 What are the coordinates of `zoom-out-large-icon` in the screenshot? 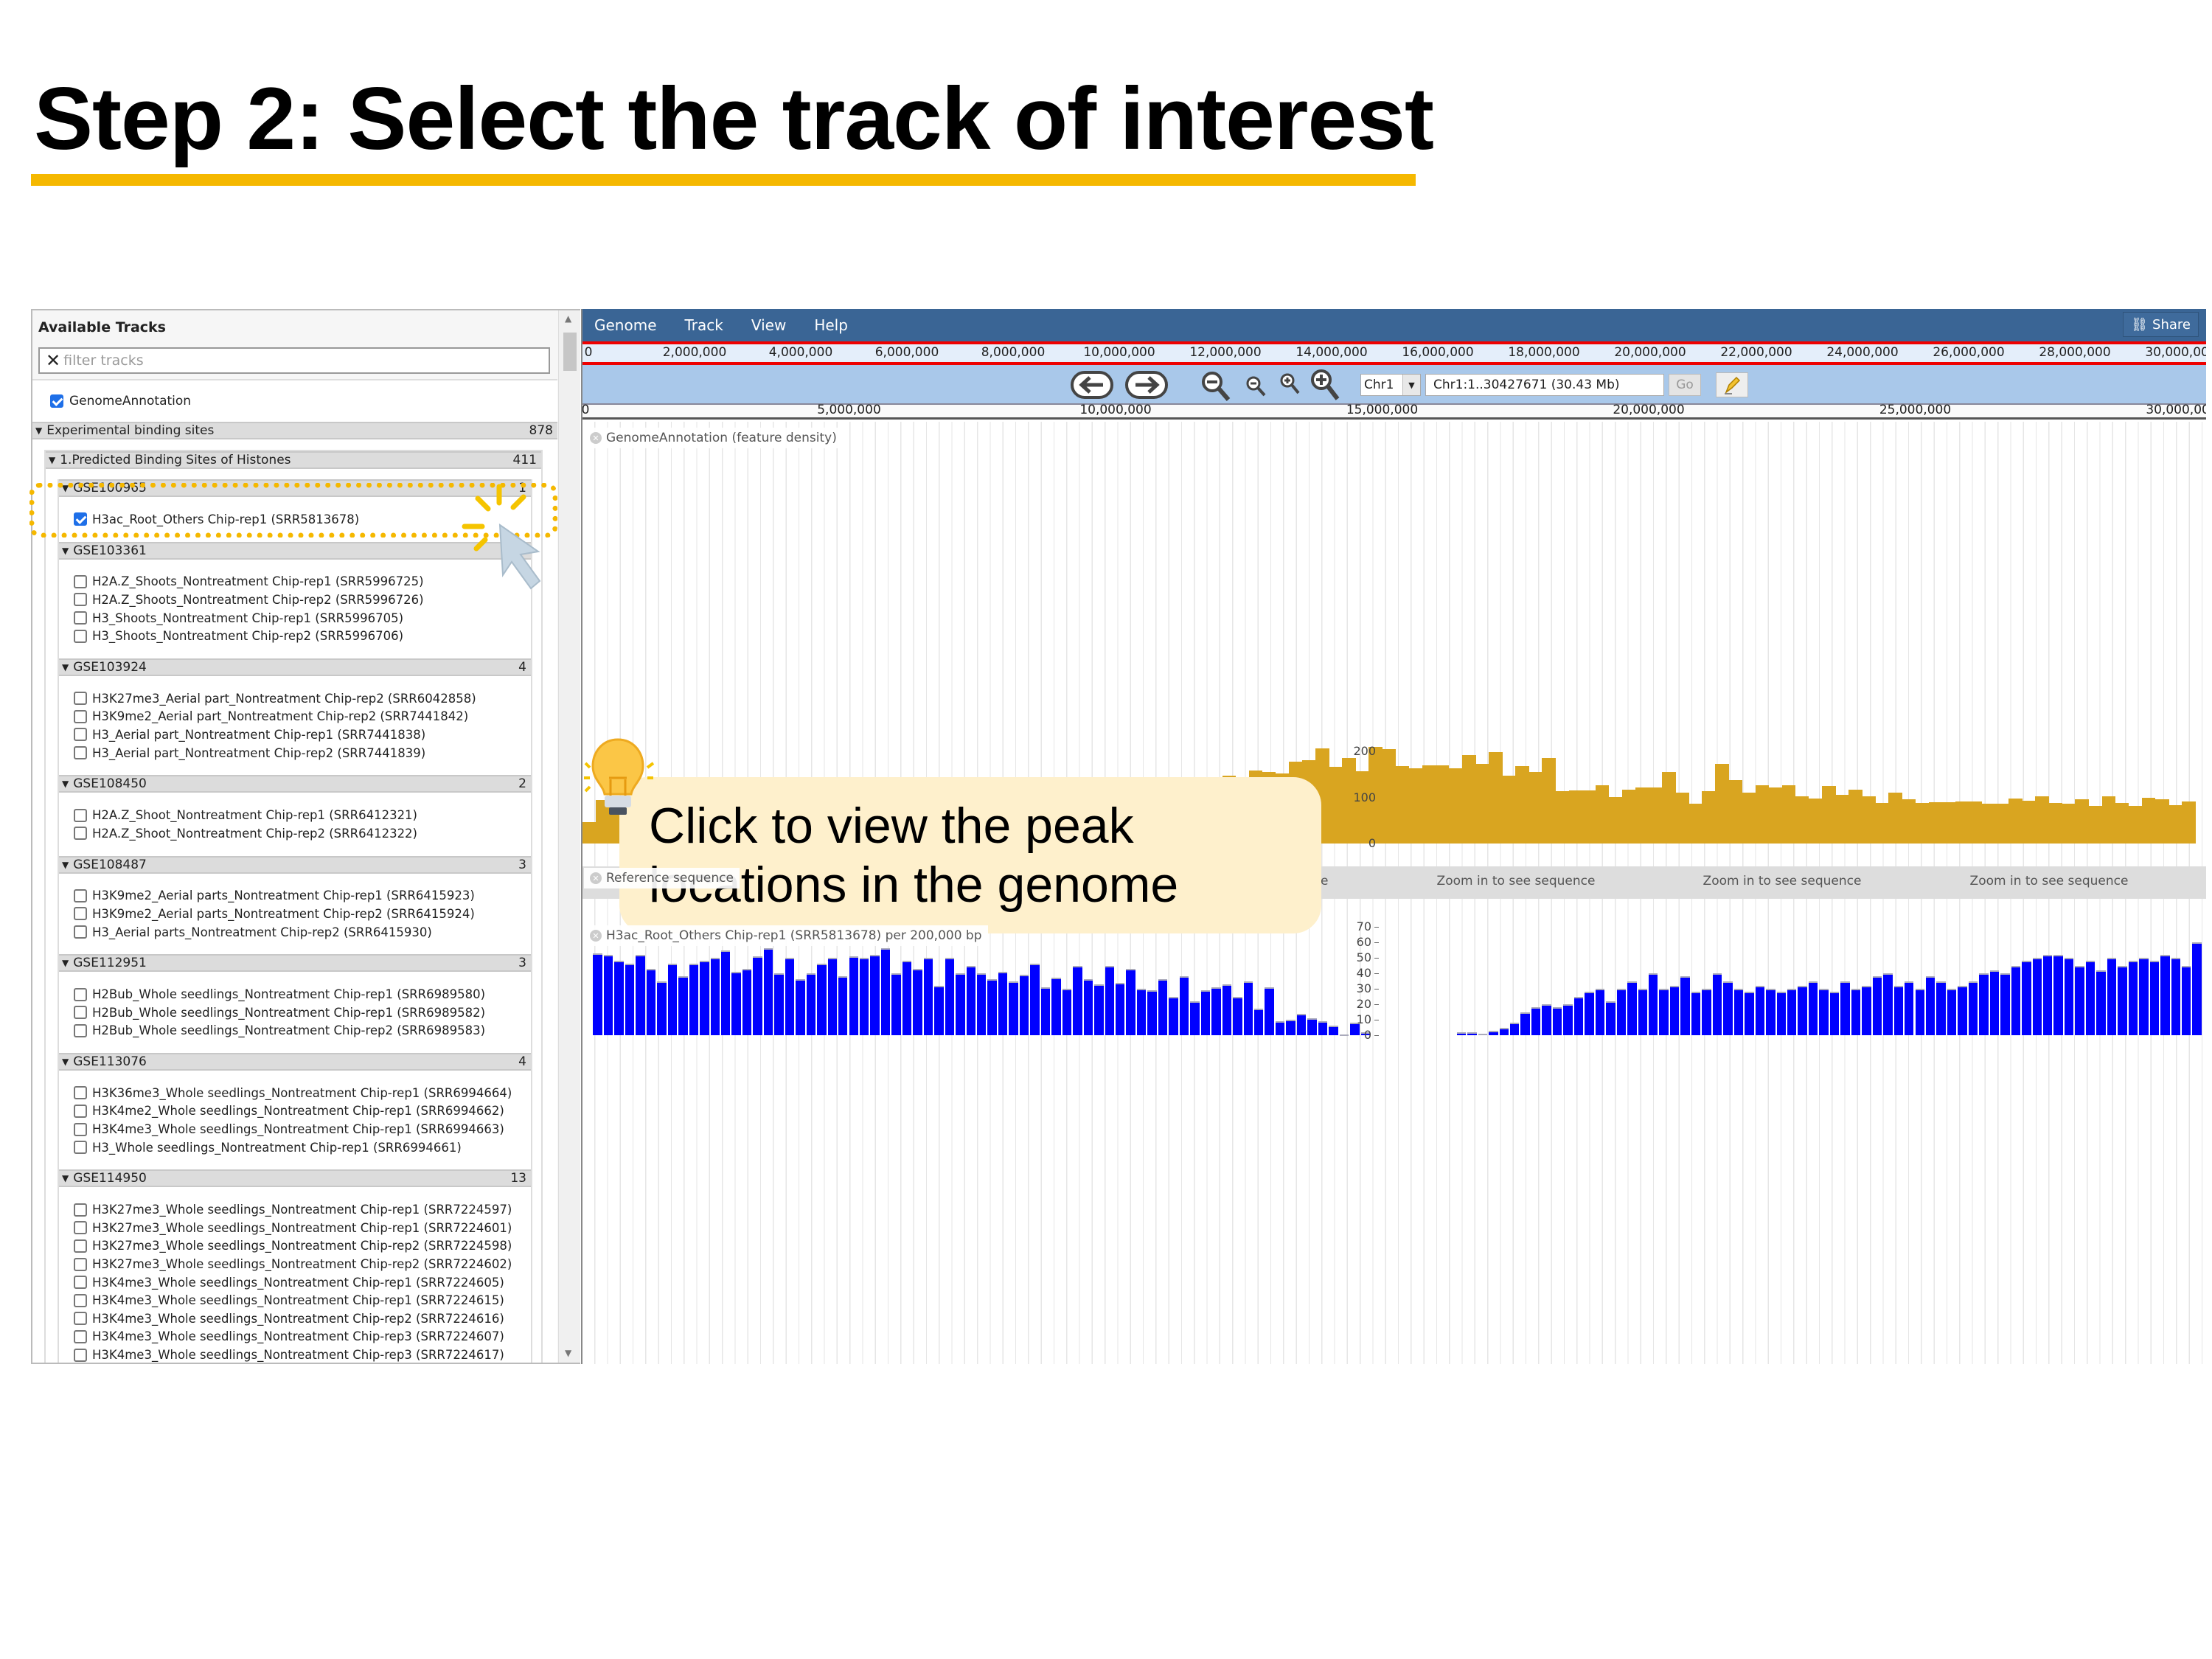 It's located at (1216, 386).